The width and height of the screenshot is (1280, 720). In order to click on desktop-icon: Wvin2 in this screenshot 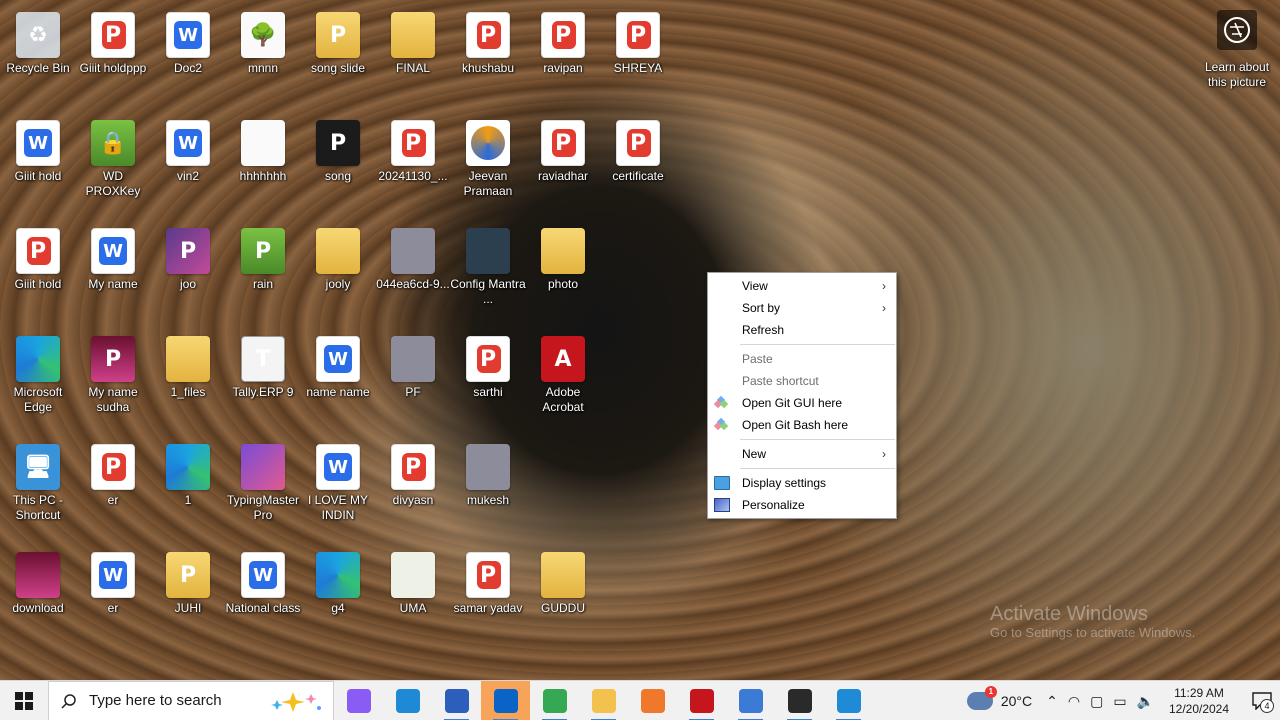, I will do `click(188, 164)`.